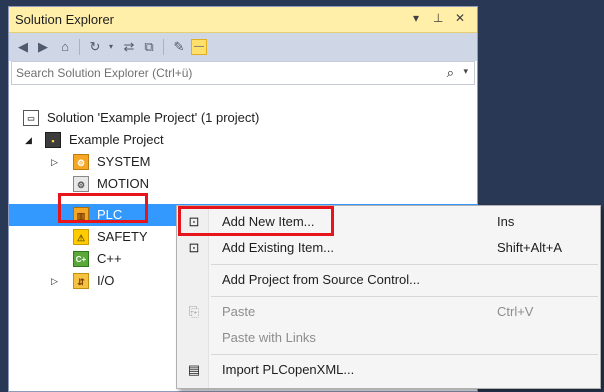 The width and height of the screenshot is (604, 392). What do you see at coordinates (95, 47) in the screenshot?
I see `sync-icon: ↻` at bounding box center [95, 47].